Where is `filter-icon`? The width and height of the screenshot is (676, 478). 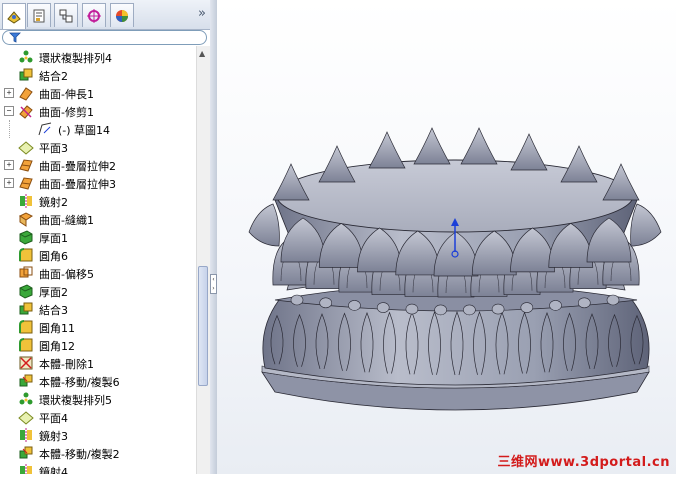 filter-icon is located at coordinates (15, 37).